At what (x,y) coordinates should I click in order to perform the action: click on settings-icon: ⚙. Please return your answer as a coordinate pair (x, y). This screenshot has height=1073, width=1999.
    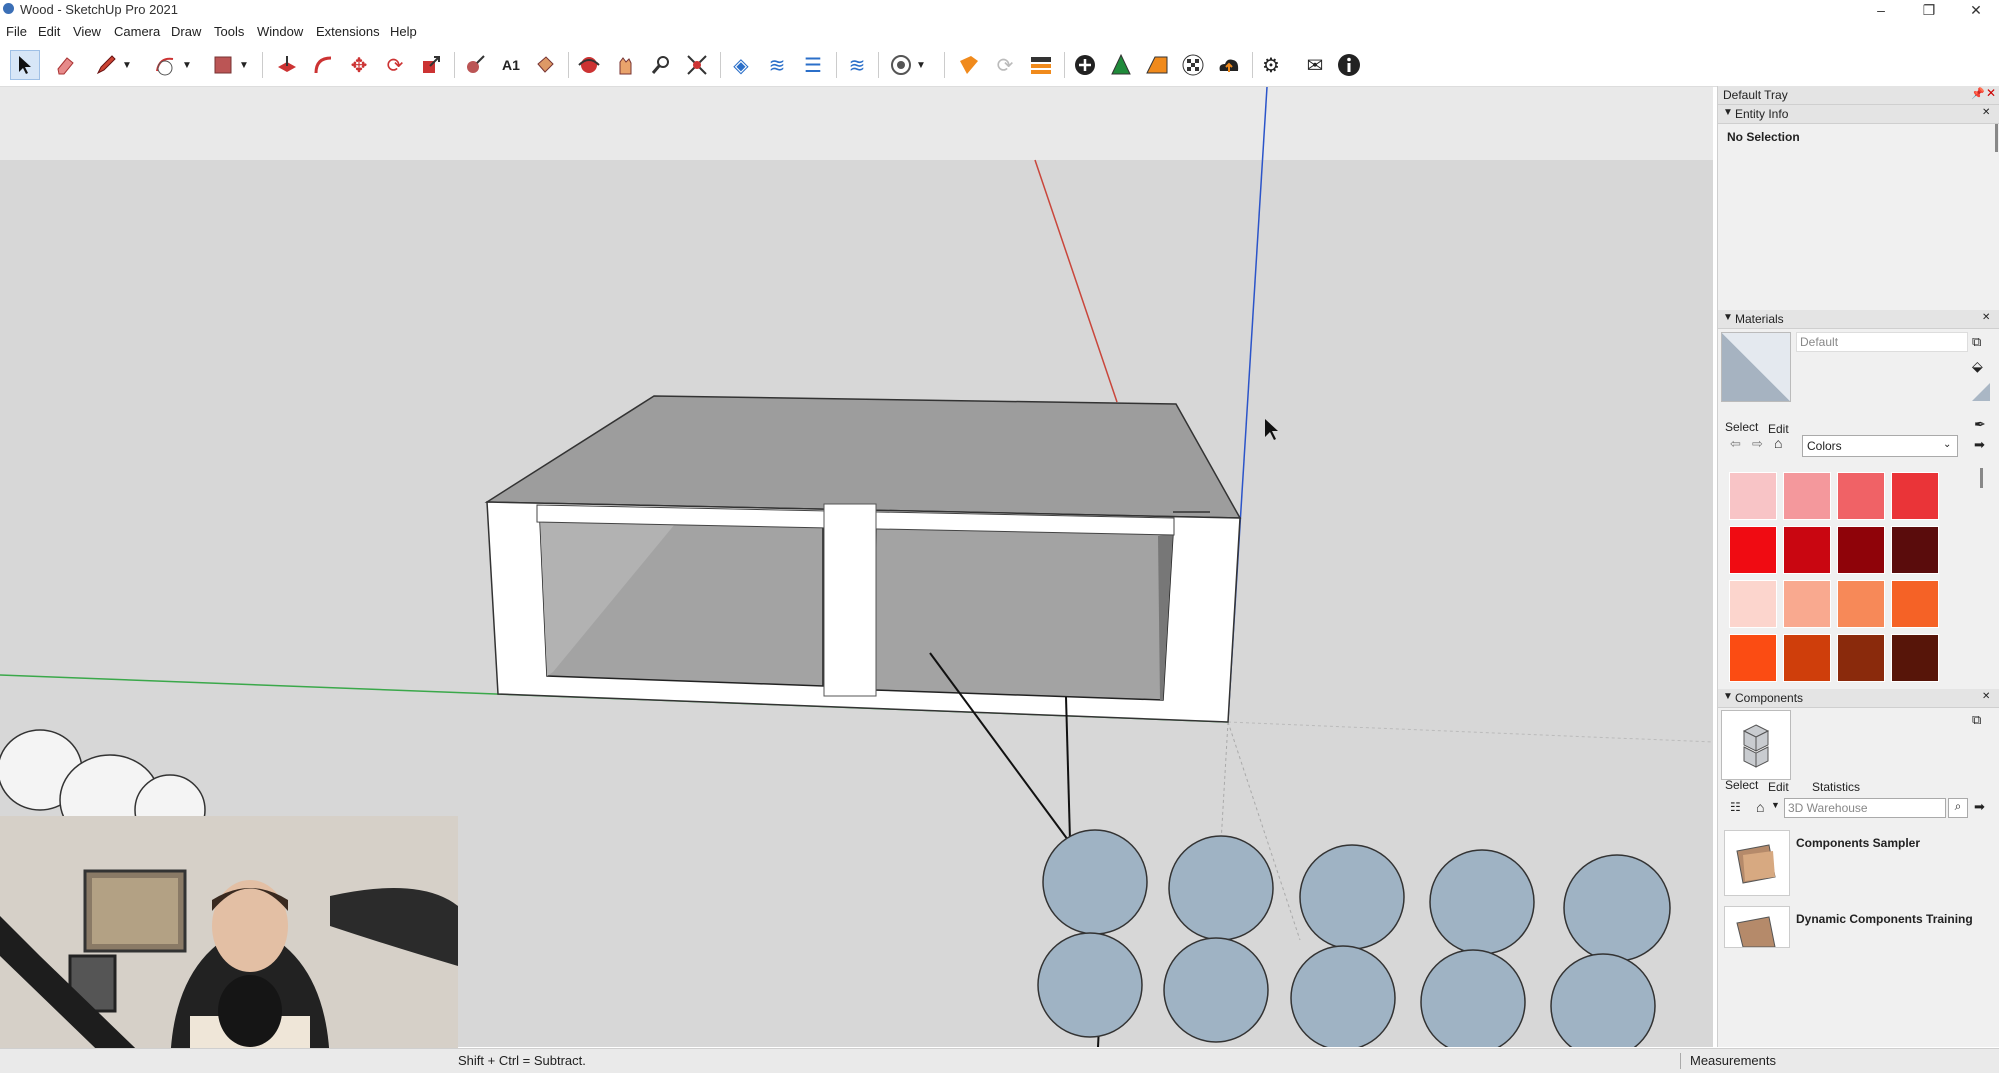
    Looking at the image, I should click on (1271, 65).